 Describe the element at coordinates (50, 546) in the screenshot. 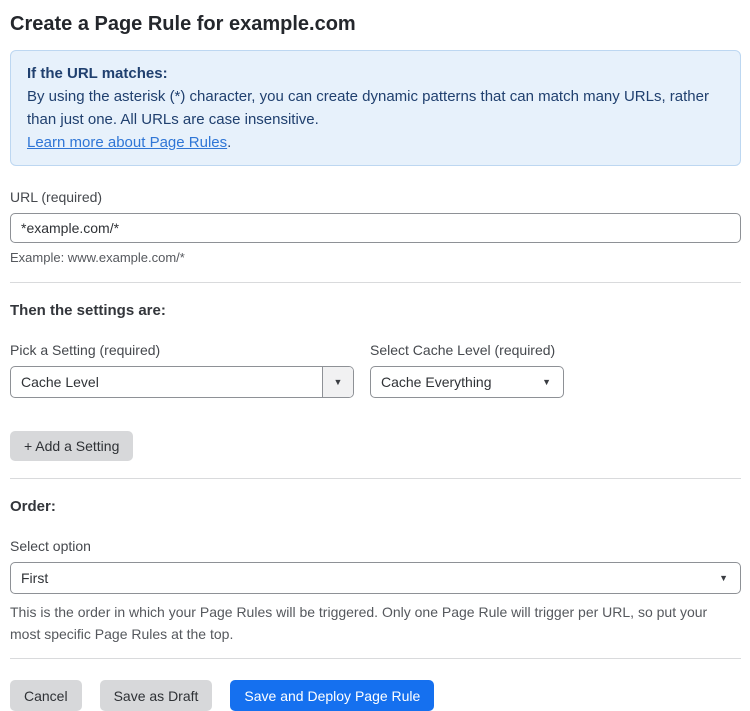

I see `order-select-label: Select option` at that location.